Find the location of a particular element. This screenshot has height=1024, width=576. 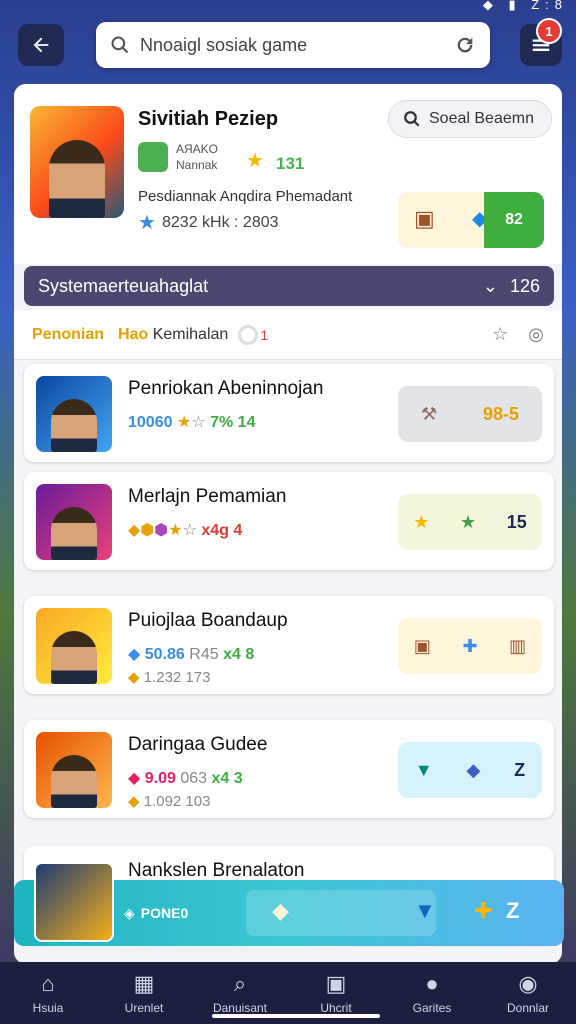

banner-icon: ◈ is located at coordinates (129, 912).